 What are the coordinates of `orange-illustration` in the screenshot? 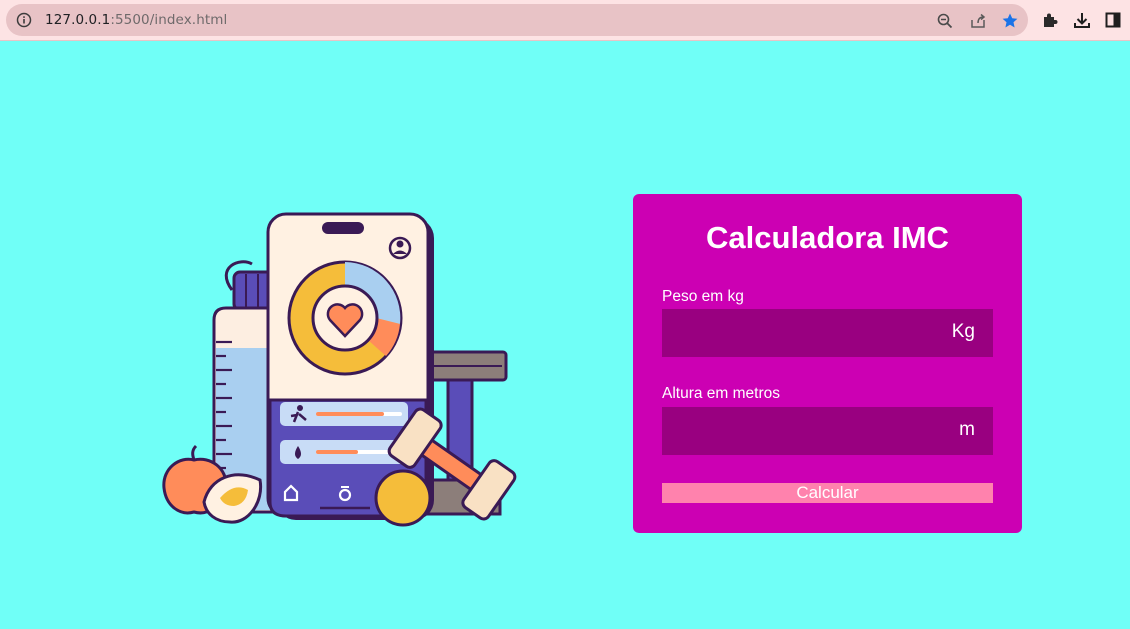 It's located at (403, 498).